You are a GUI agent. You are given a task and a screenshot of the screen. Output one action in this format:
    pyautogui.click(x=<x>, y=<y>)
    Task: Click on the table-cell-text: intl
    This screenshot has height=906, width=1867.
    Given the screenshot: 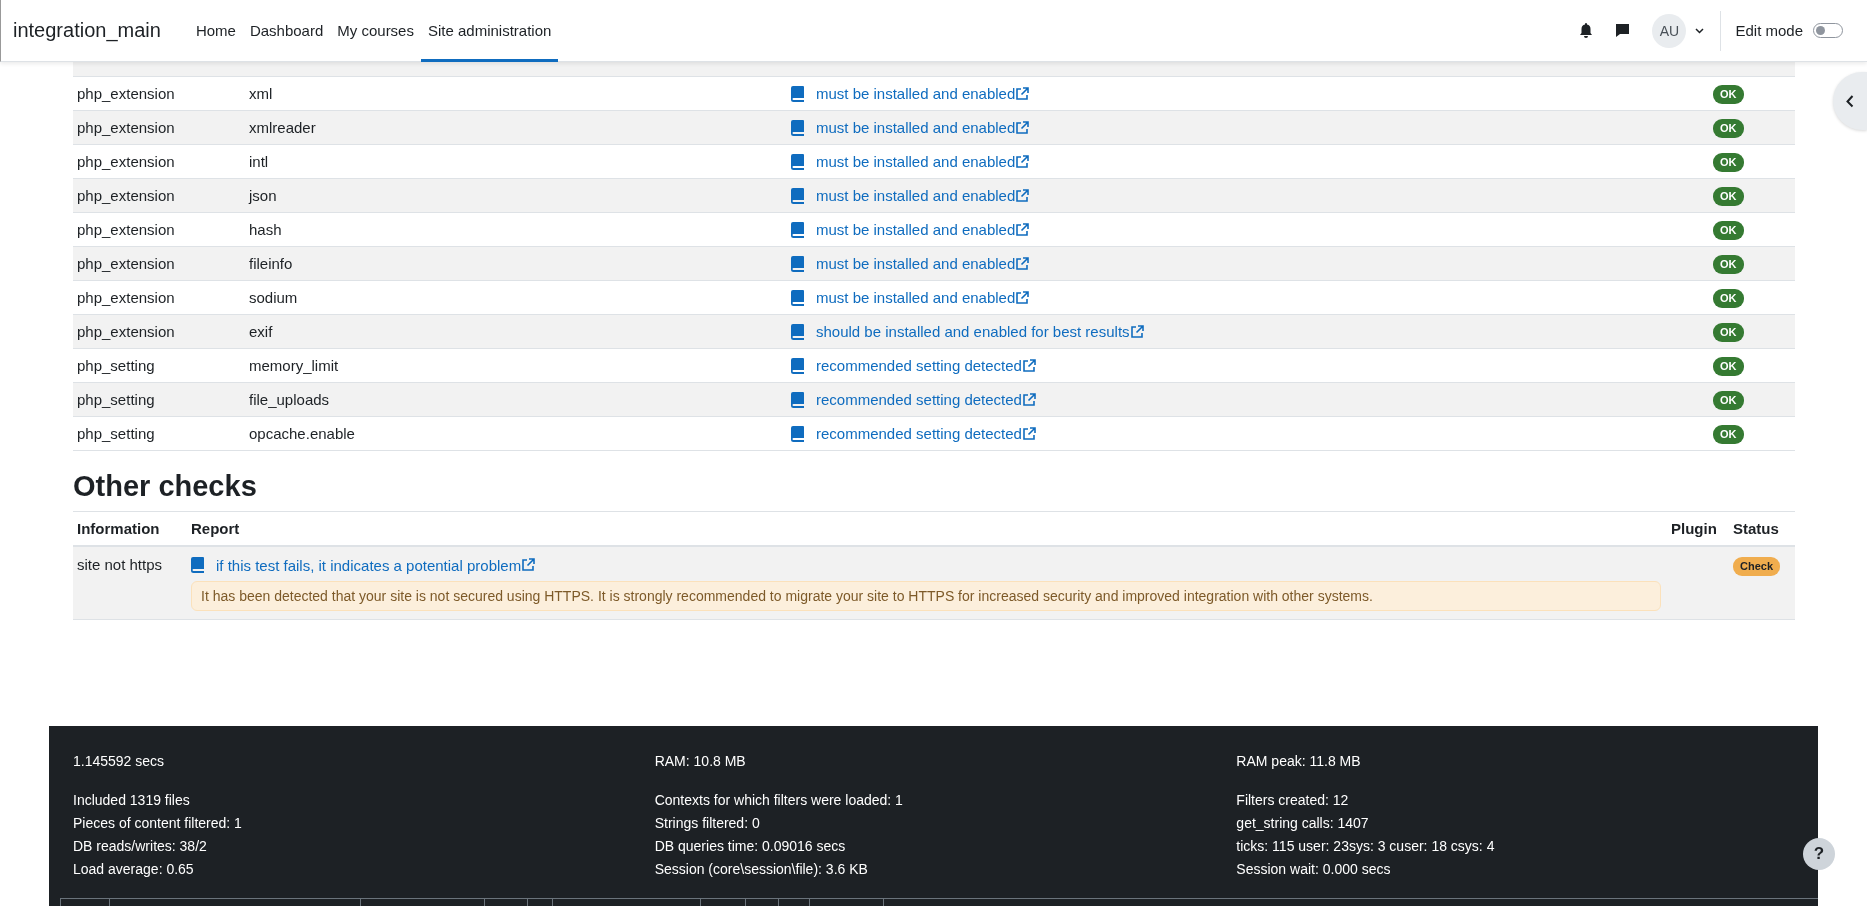 What is the action you would take?
    pyautogui.click(x=259, y=161)
    